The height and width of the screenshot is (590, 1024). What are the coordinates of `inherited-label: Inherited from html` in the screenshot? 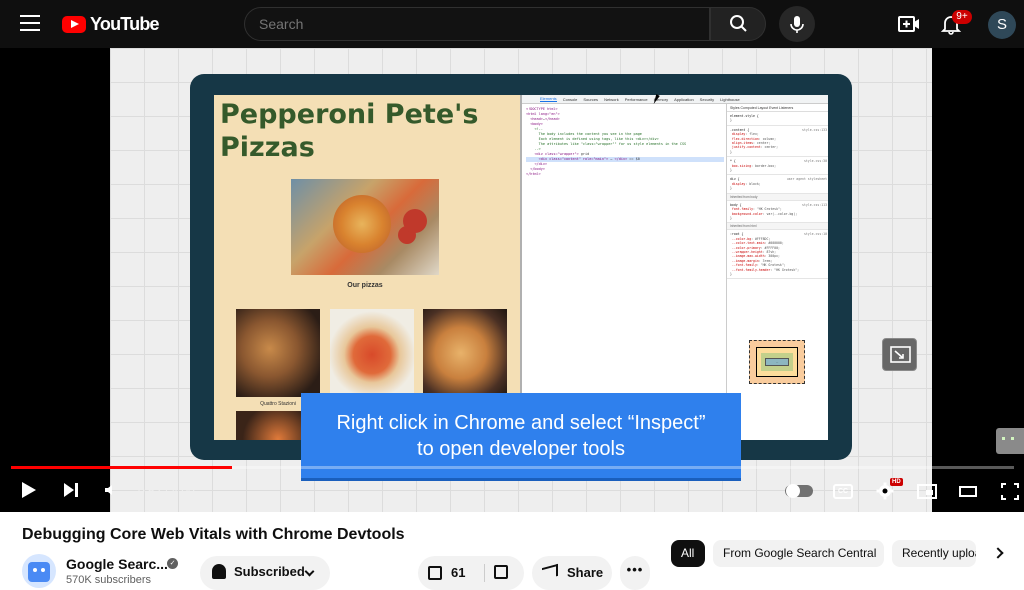 It's located at (777, 227).